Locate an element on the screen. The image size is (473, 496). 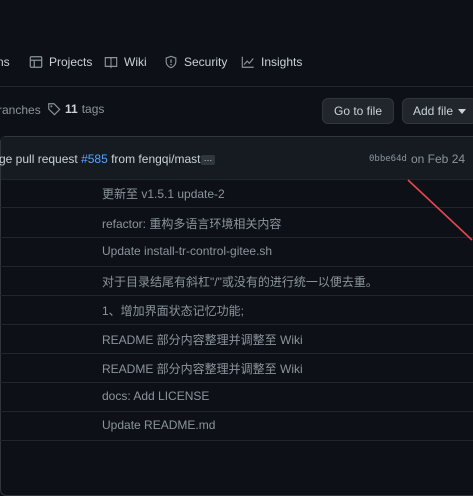
nav-security-label: Security is located at coordinates (206, 62).